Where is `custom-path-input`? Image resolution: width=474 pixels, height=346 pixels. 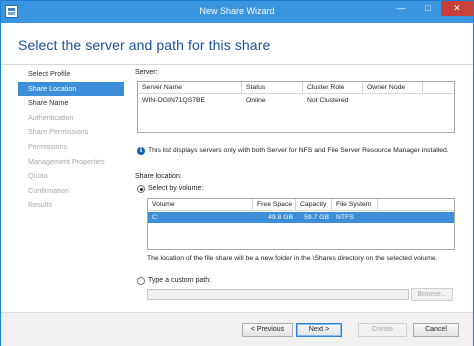
custom-path-input is located at coordinates (278, 294).